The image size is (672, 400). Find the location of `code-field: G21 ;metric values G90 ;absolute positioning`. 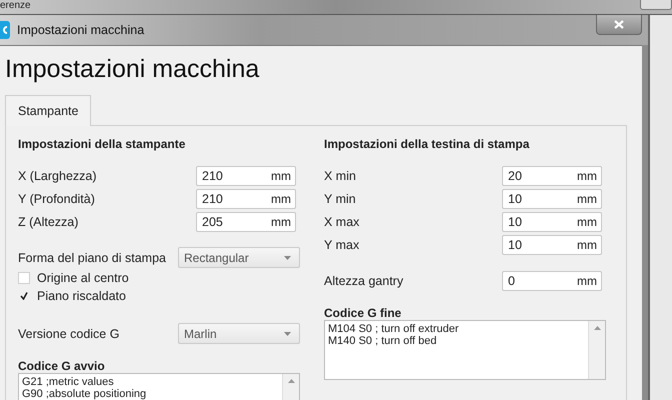

code-field: G21 ;metric values G90 ;absolute positioning is located at coordinates (159, 386).